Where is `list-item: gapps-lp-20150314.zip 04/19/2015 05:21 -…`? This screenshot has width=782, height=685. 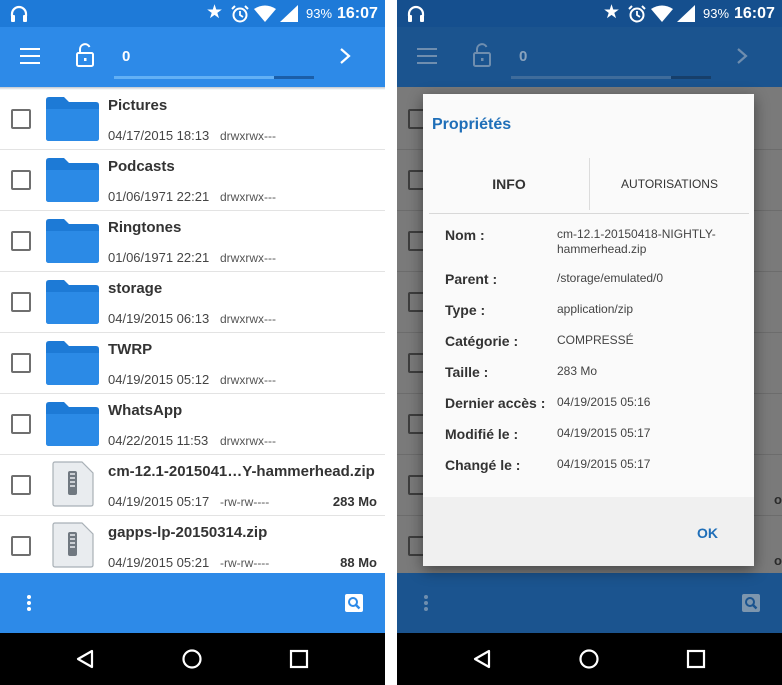
list-item: gapps-lp-20150314.zip 04/19/2015 05:21 -… is located at coordinates (192, 546).